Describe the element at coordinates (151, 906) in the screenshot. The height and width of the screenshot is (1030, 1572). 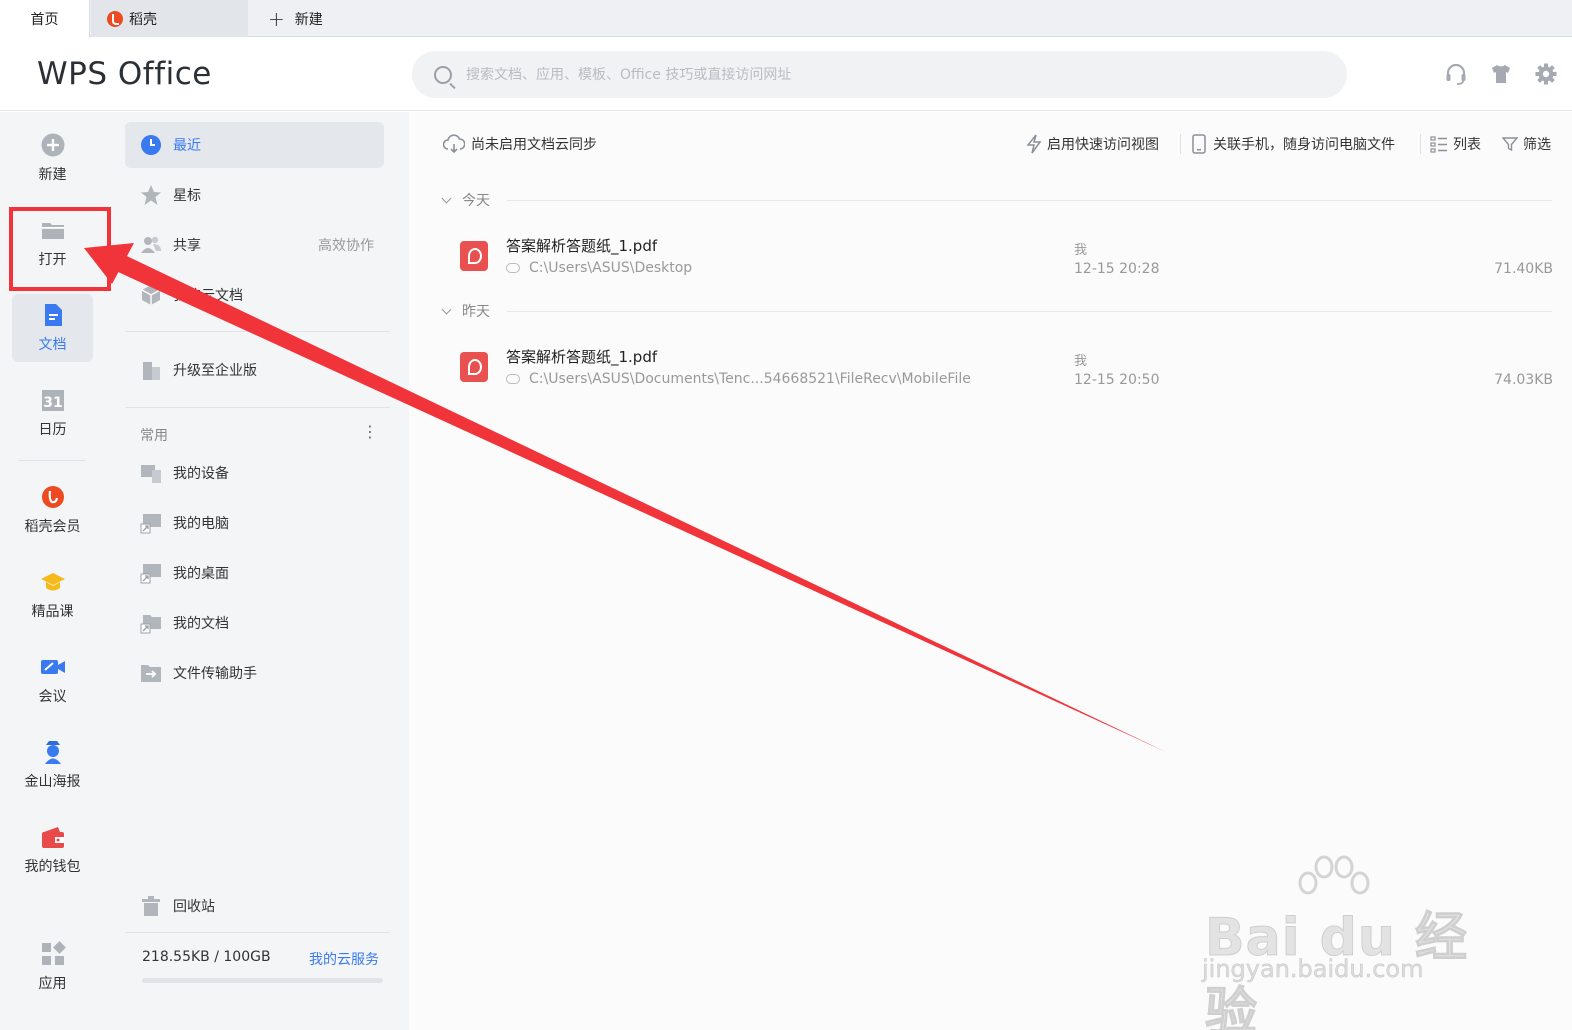
I see `trash-icon` at that location.